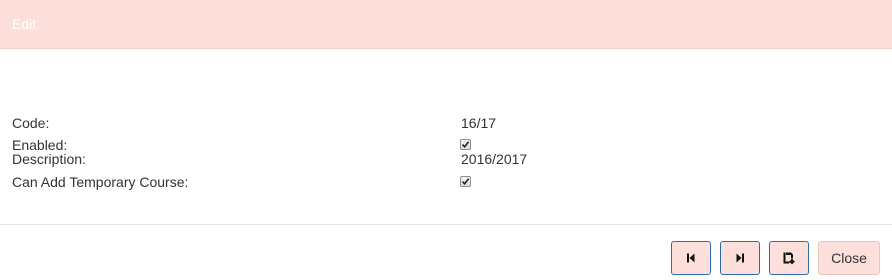 The image size is (892, 280). I want to click on next-record-icon, so click(740, 258).